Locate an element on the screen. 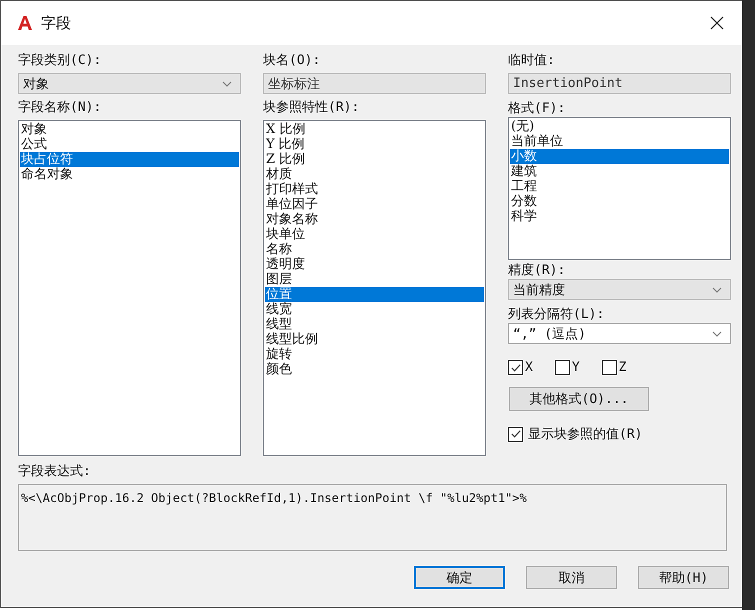  field-label: 字段表达式: is located at coordinates (55, 472).